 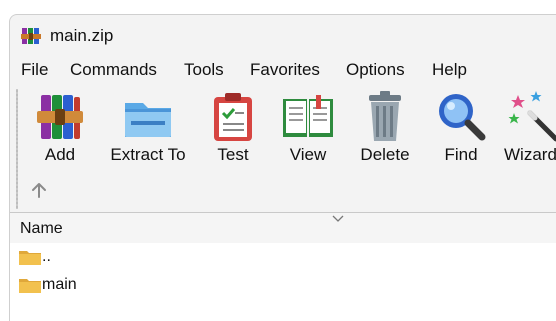 I want to click on find-button: Find, so click(x=461, y=125).